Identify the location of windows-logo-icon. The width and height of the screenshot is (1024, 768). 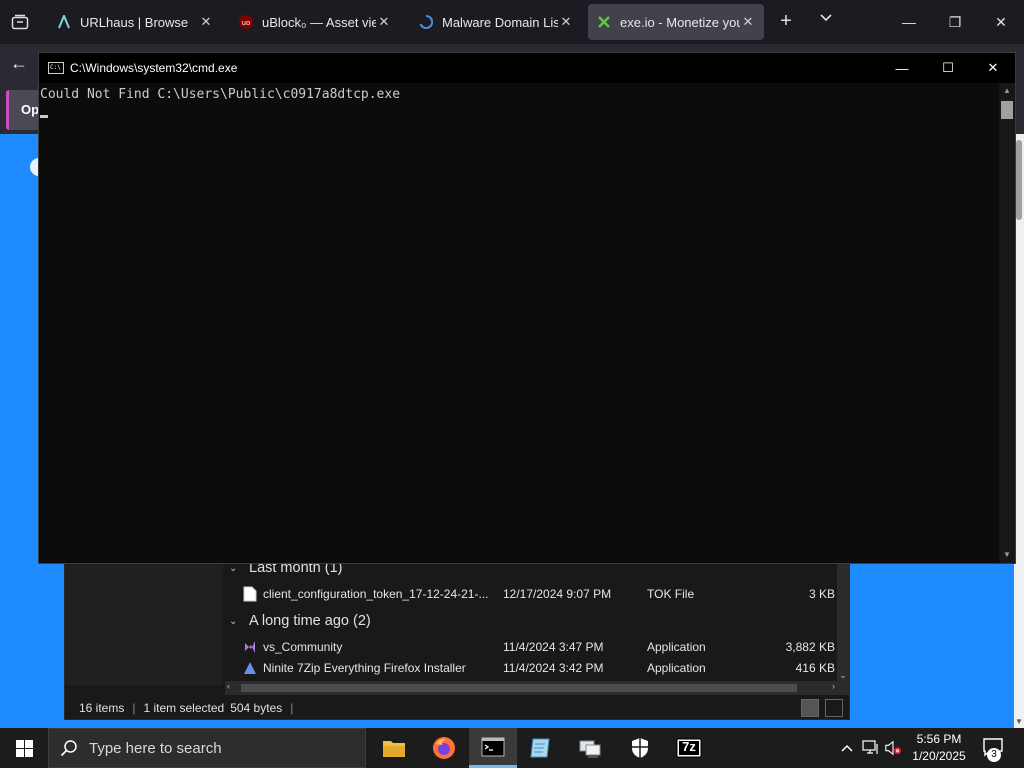
(24, 748).